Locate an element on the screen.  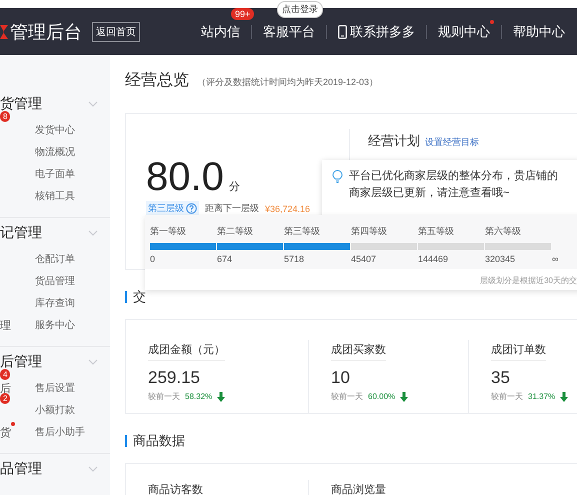
menu-item: 电子面单 is located at coordinates (55, 174).